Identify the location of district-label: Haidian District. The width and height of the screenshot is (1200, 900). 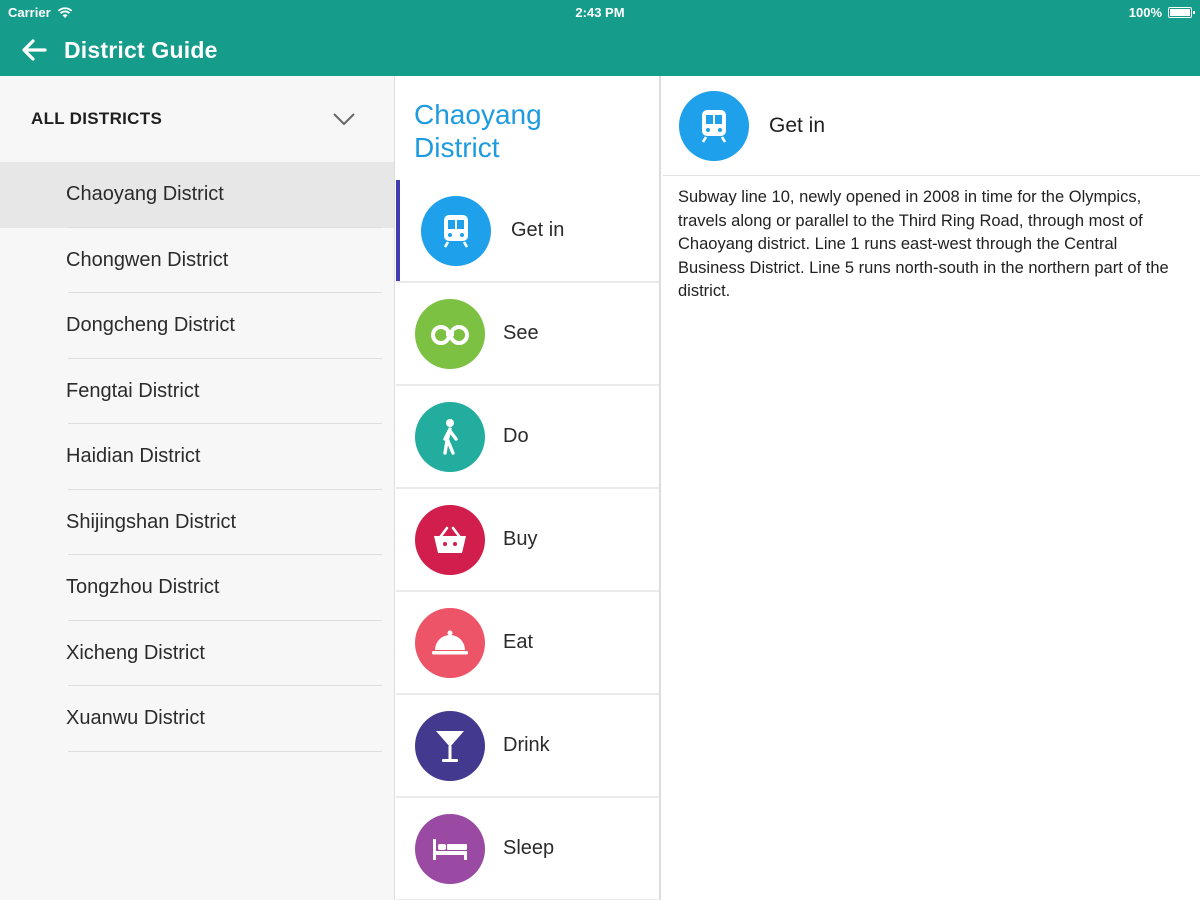
(133, 456).